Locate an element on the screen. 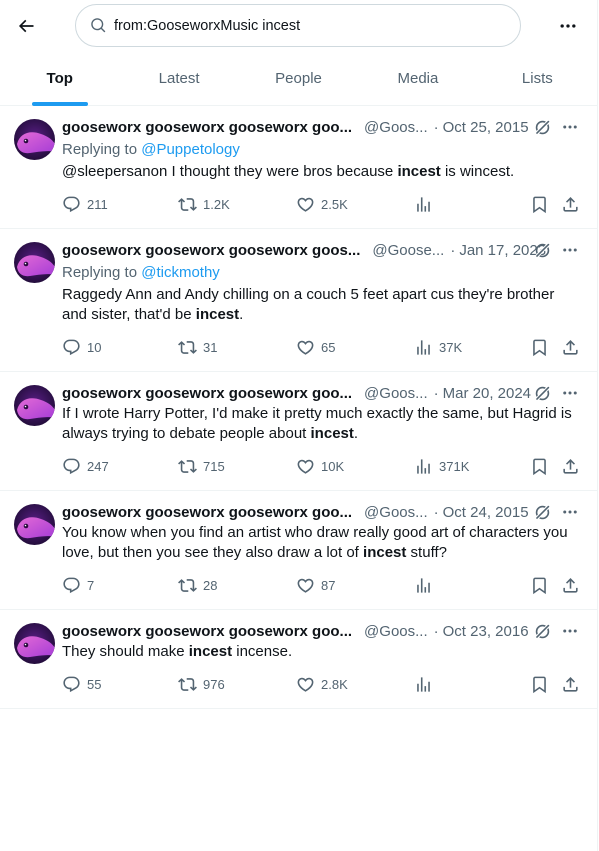 This screenshot has height=851, width=599. more-horizontal-icon is located at coordinates (570, 631).